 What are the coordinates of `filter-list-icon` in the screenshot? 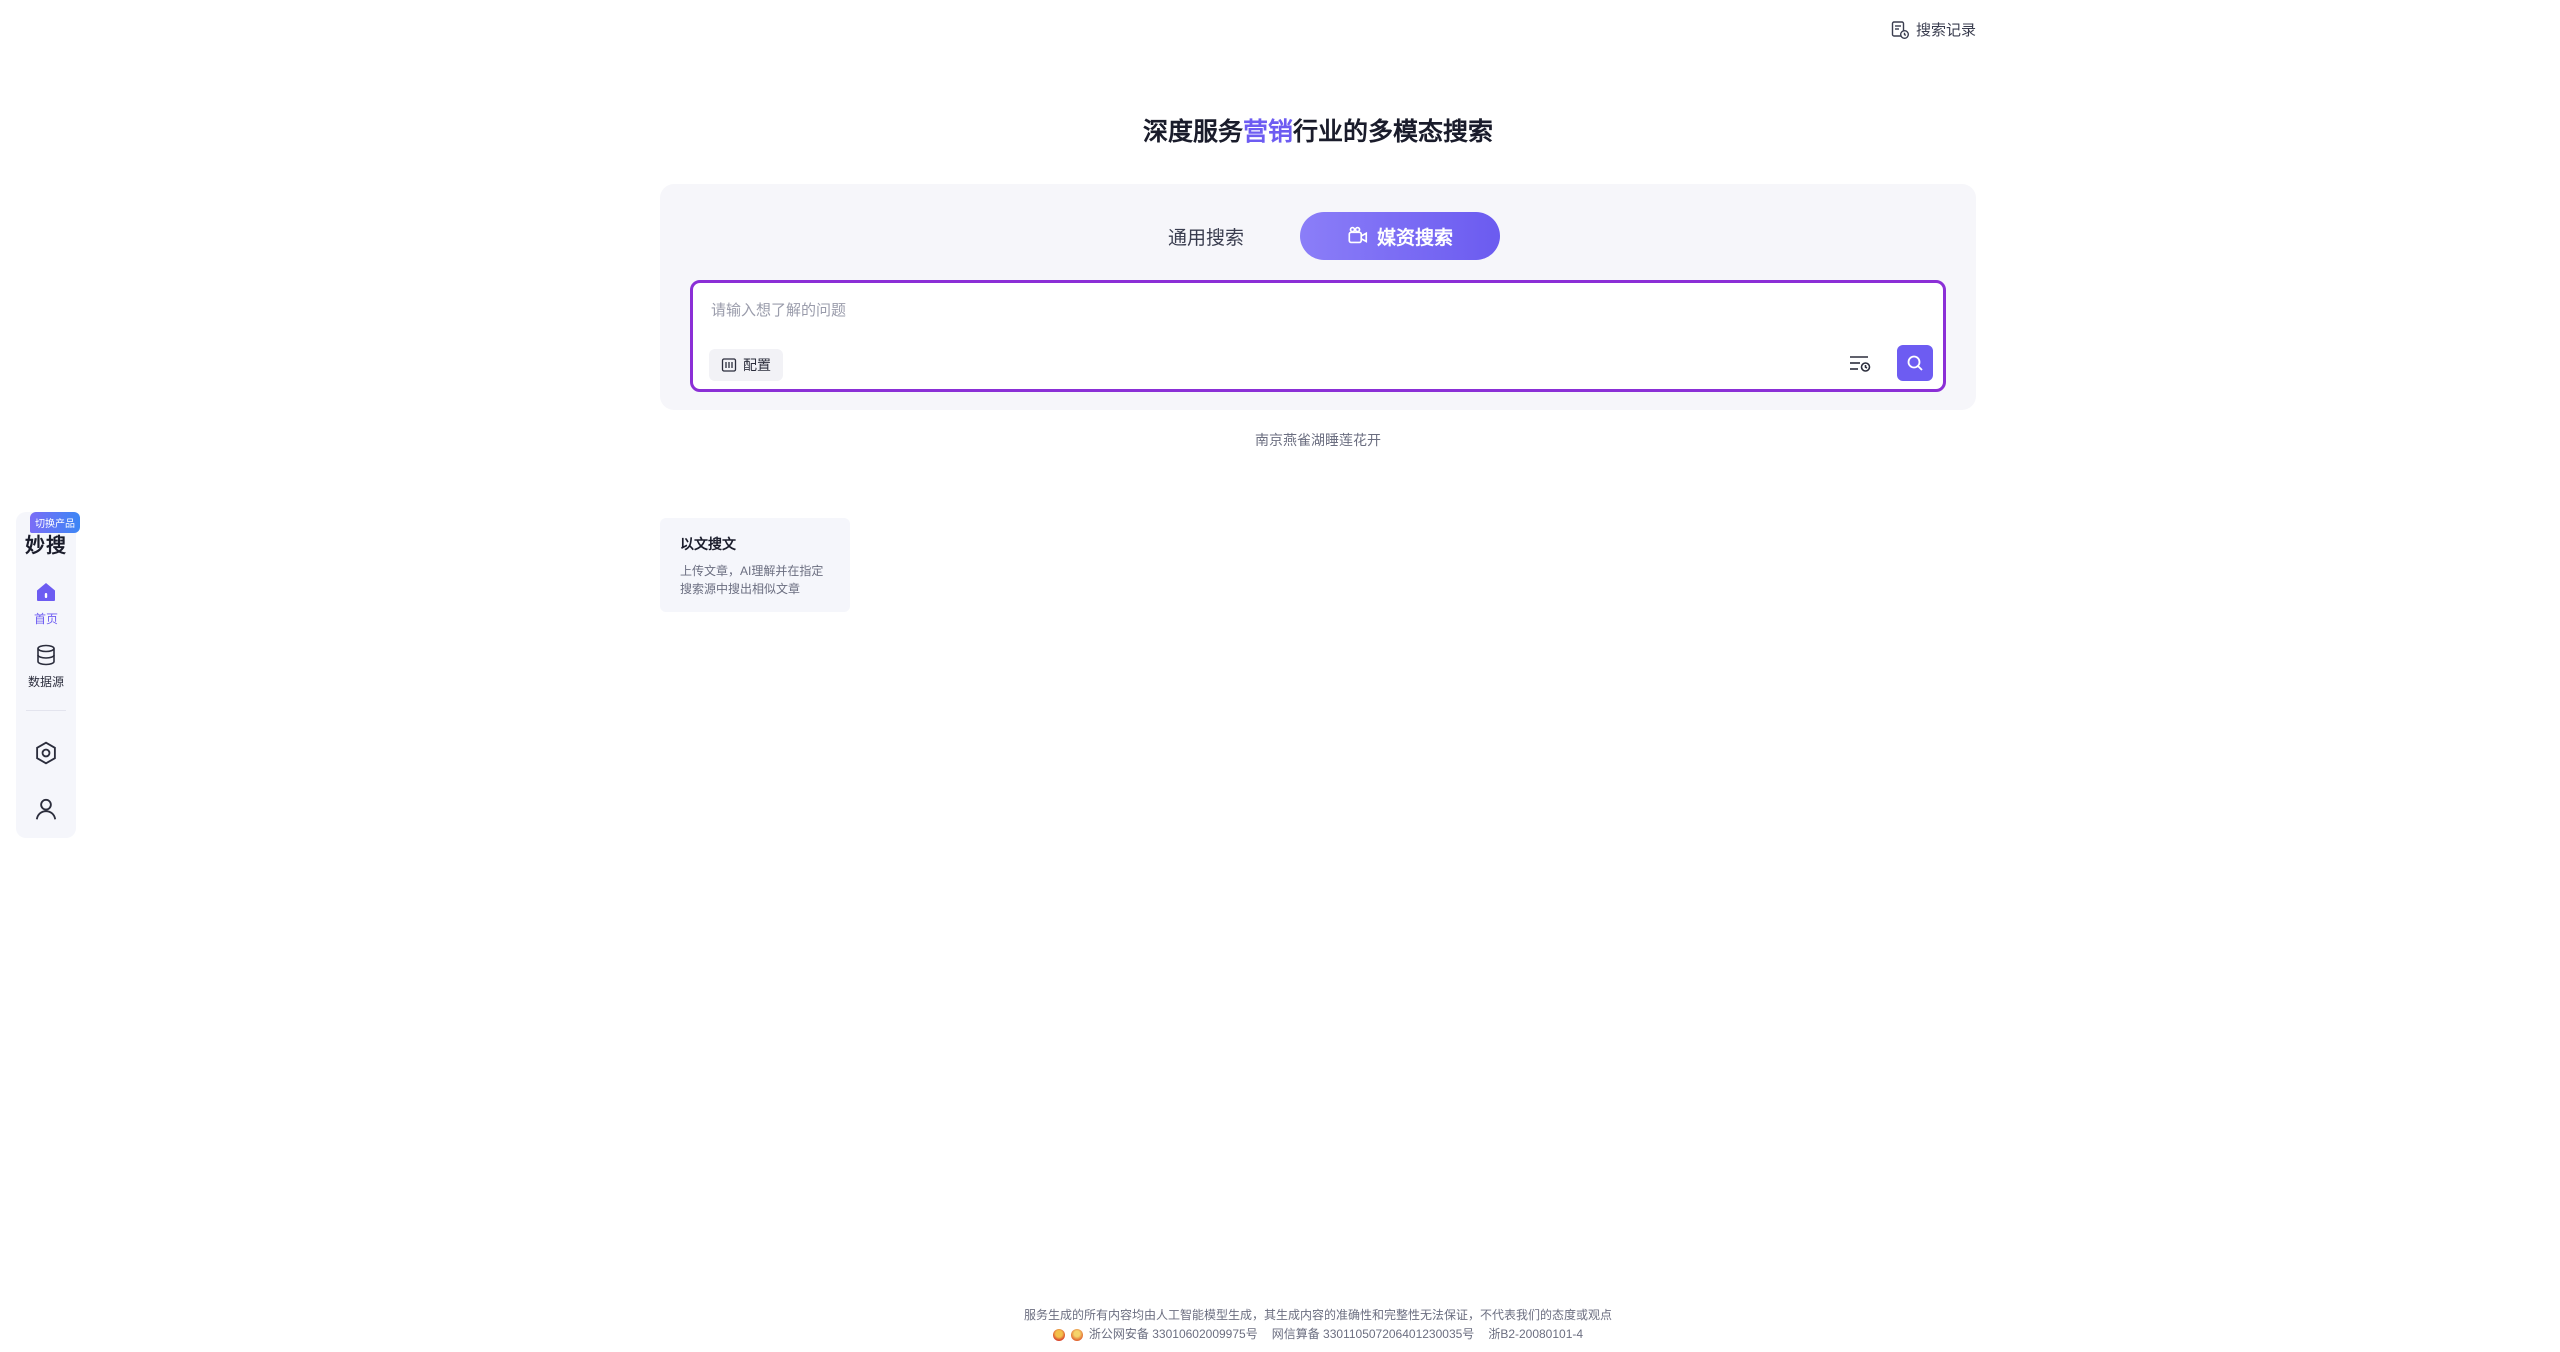 It's located at (1860, 364).